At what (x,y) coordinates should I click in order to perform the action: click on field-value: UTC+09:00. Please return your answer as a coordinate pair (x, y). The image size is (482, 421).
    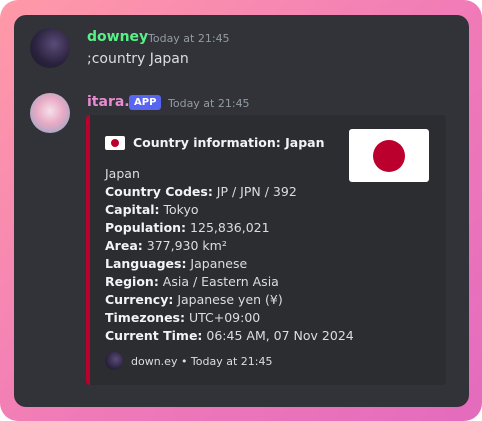
    Looking at the image, I should click on (223, 317).